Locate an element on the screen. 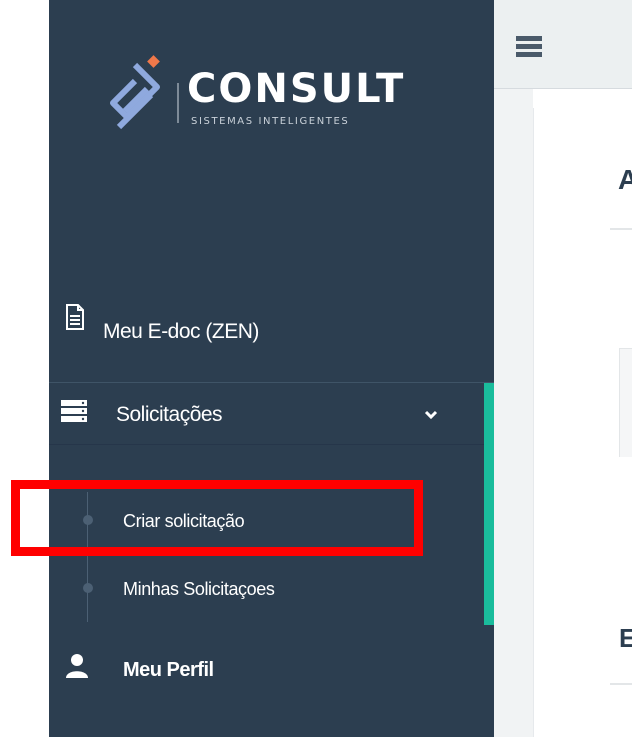  server-icon is located at coordinates (74, 411).